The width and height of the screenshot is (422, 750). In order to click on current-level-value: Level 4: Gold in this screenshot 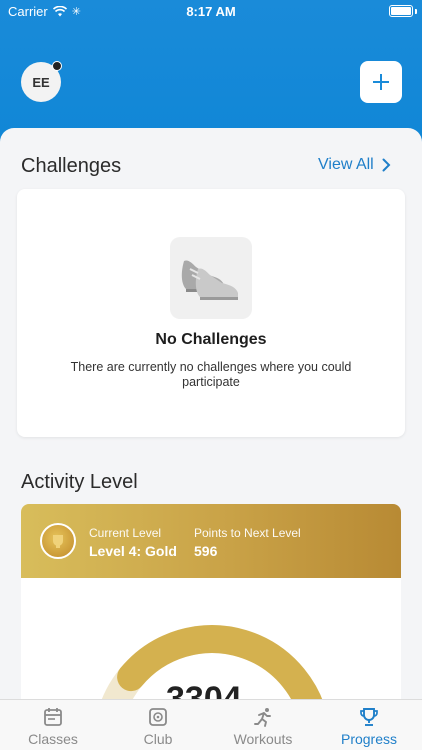, I will do `click(133, 551)`.